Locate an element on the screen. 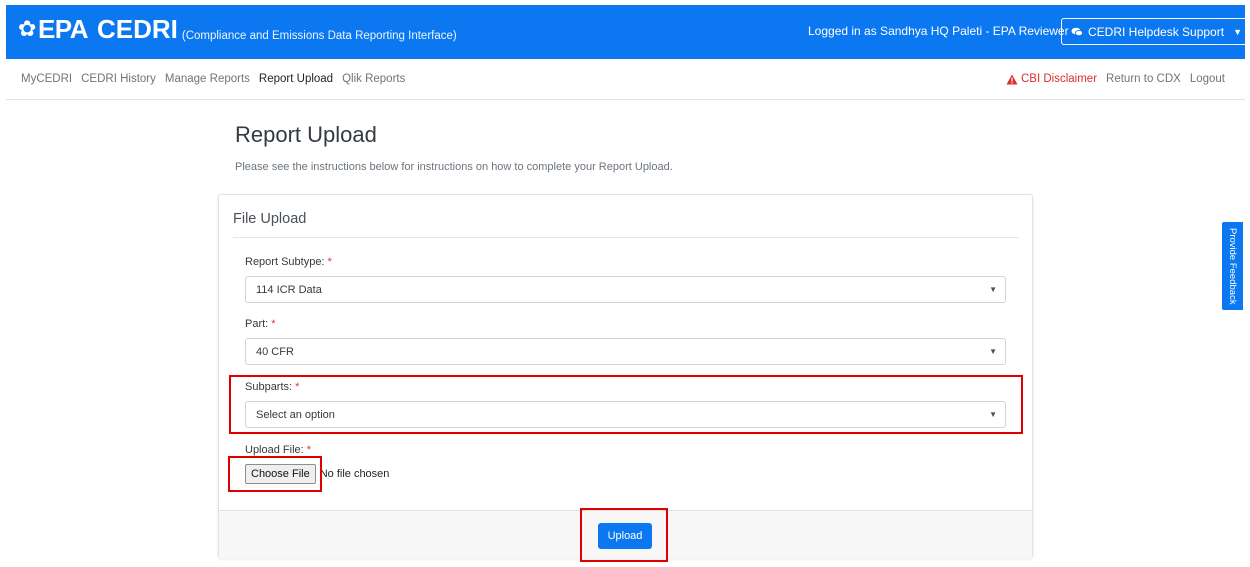 The image size is (1250, 567). subparts-value: Select an option is located at coordinates (295, 414).